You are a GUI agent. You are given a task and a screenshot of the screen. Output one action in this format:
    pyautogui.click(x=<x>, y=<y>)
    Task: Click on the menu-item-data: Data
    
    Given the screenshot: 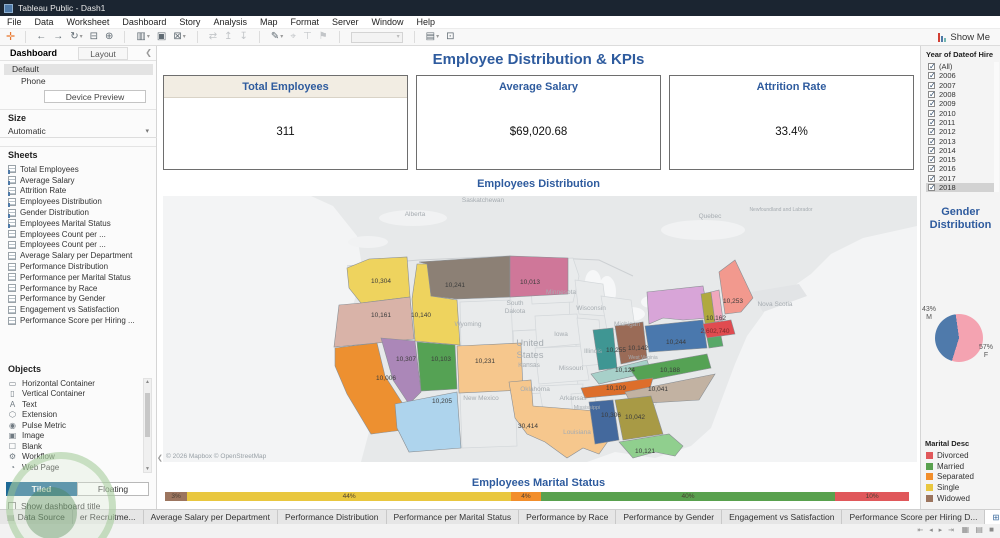 What is the action you would take?
    pyautogui.click(x=44, y=22)
    